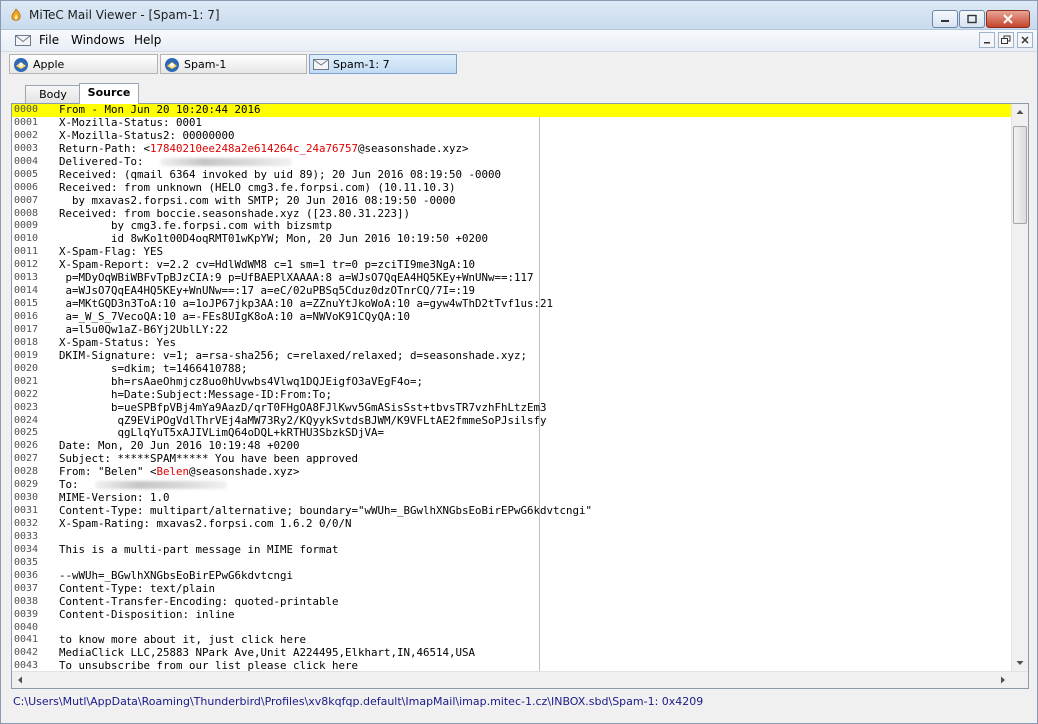 Image resolution: width=1038 pixels, height=724 pixels. Describe the element at coordinates (26, 226) in the screenshot. I see `line-number: 0009` at that location.